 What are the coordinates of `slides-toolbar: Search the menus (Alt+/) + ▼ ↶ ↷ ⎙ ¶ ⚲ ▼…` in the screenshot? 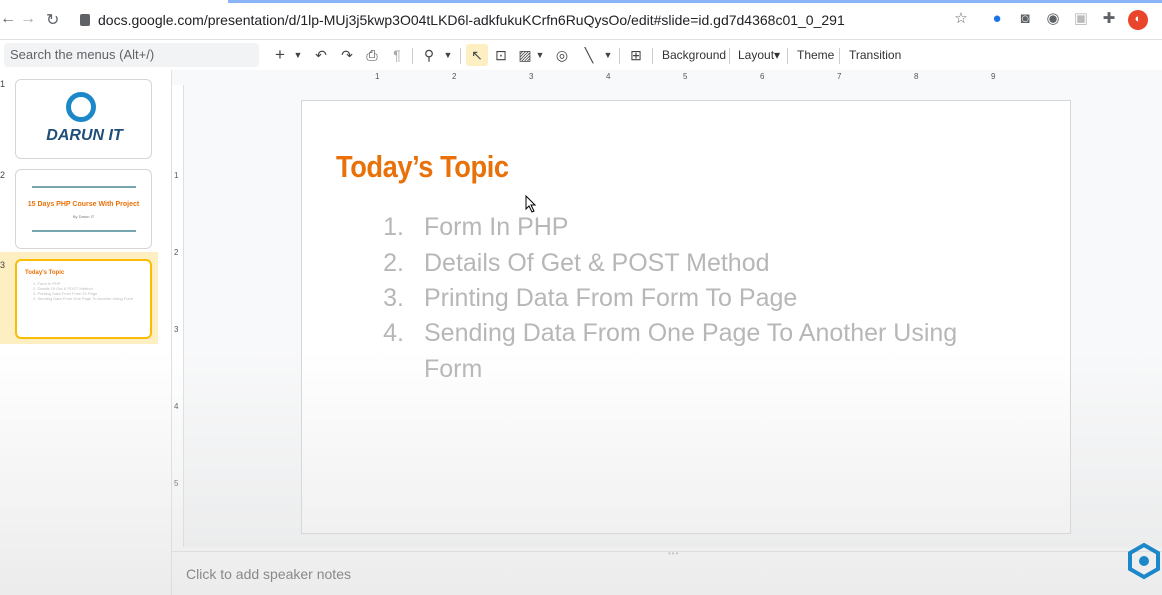 It's located at (581, 55).